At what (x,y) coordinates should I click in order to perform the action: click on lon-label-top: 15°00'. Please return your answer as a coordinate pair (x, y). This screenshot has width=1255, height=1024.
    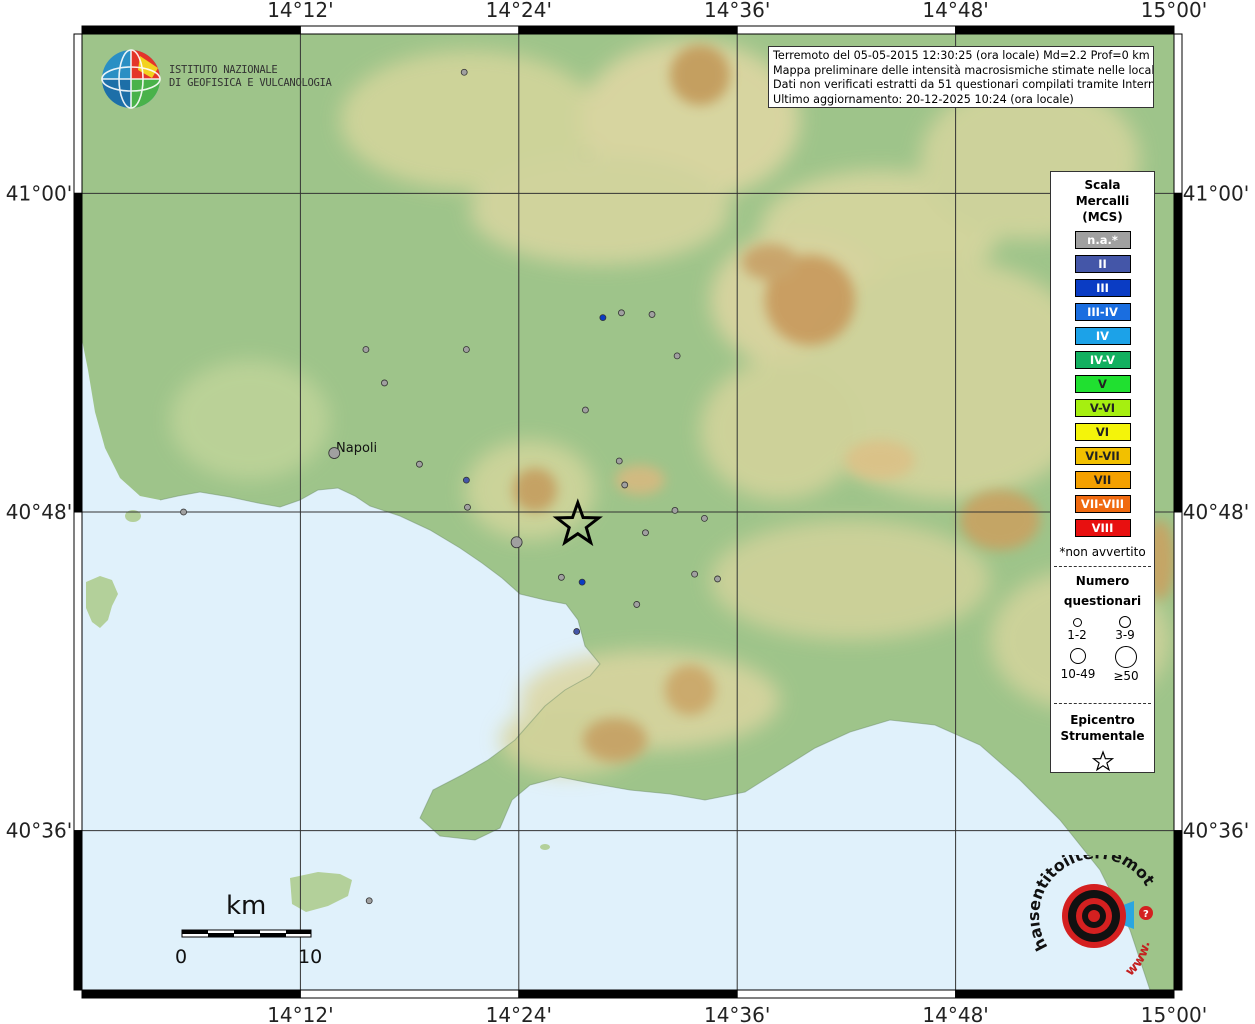
    Looking at the image, I should click on (1174, 11).